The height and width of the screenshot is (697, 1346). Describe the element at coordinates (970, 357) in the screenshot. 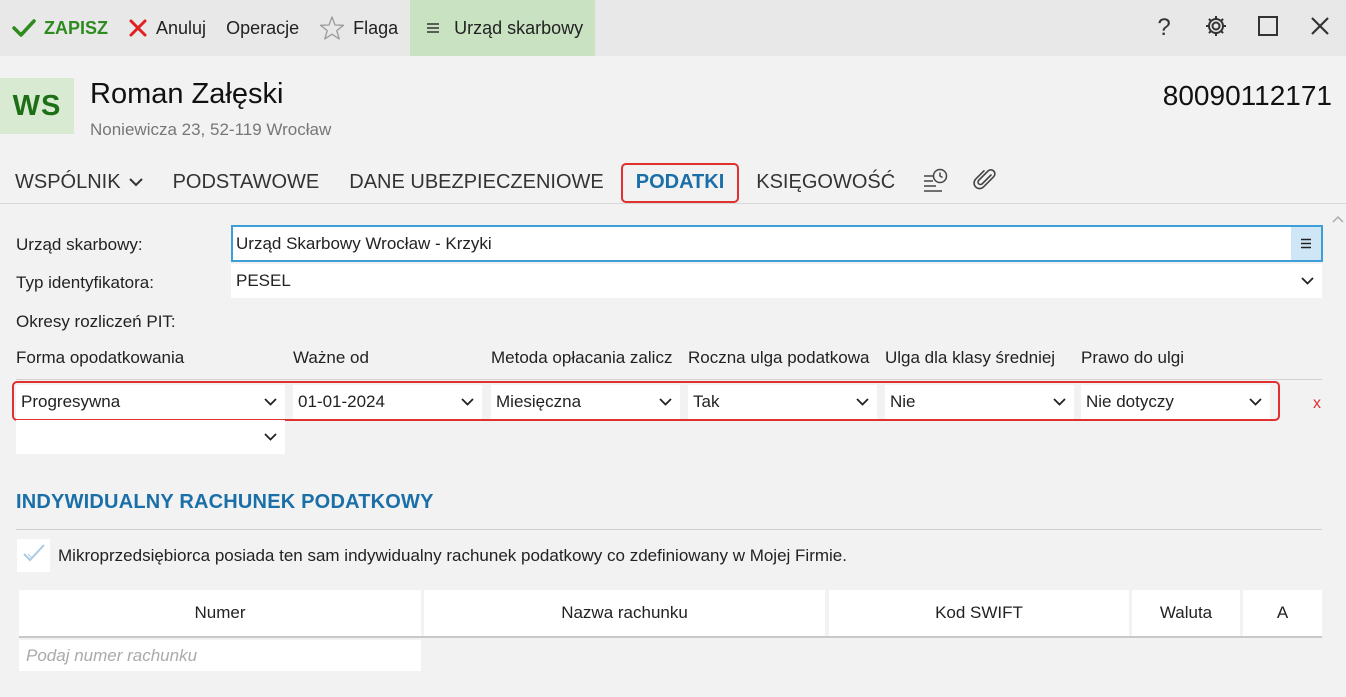

I see `col-ulga-klasa-sredniej: Ulga dla klasy średniej` at that location.